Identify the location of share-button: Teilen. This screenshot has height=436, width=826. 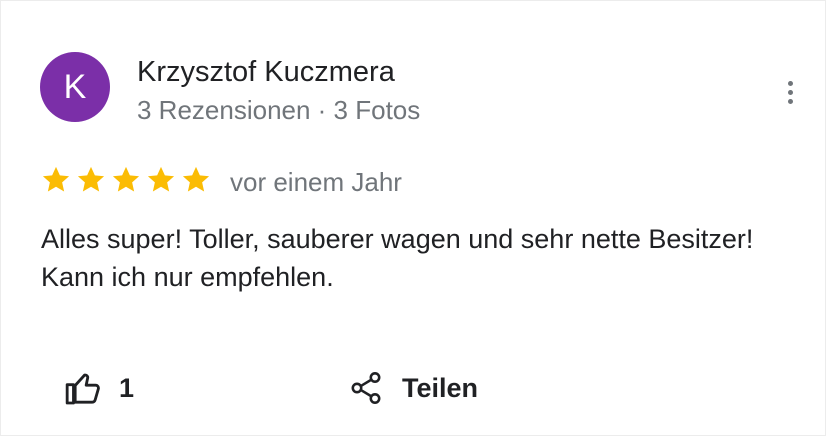
(413, 388).